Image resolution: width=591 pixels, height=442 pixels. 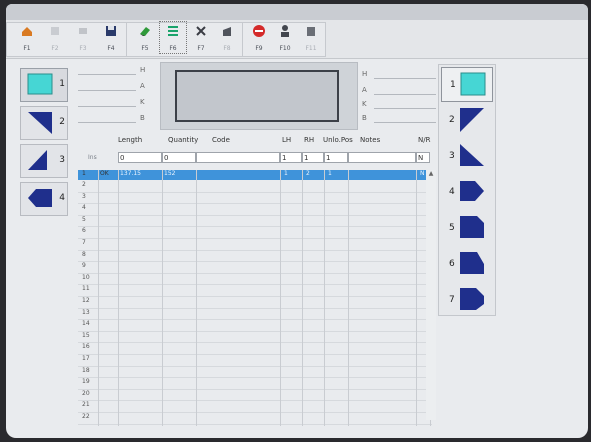 What do you see at coordinates (452, 192) in the screenshot?
I see `right-shape-number: 4` at bounding box center [452, 192].